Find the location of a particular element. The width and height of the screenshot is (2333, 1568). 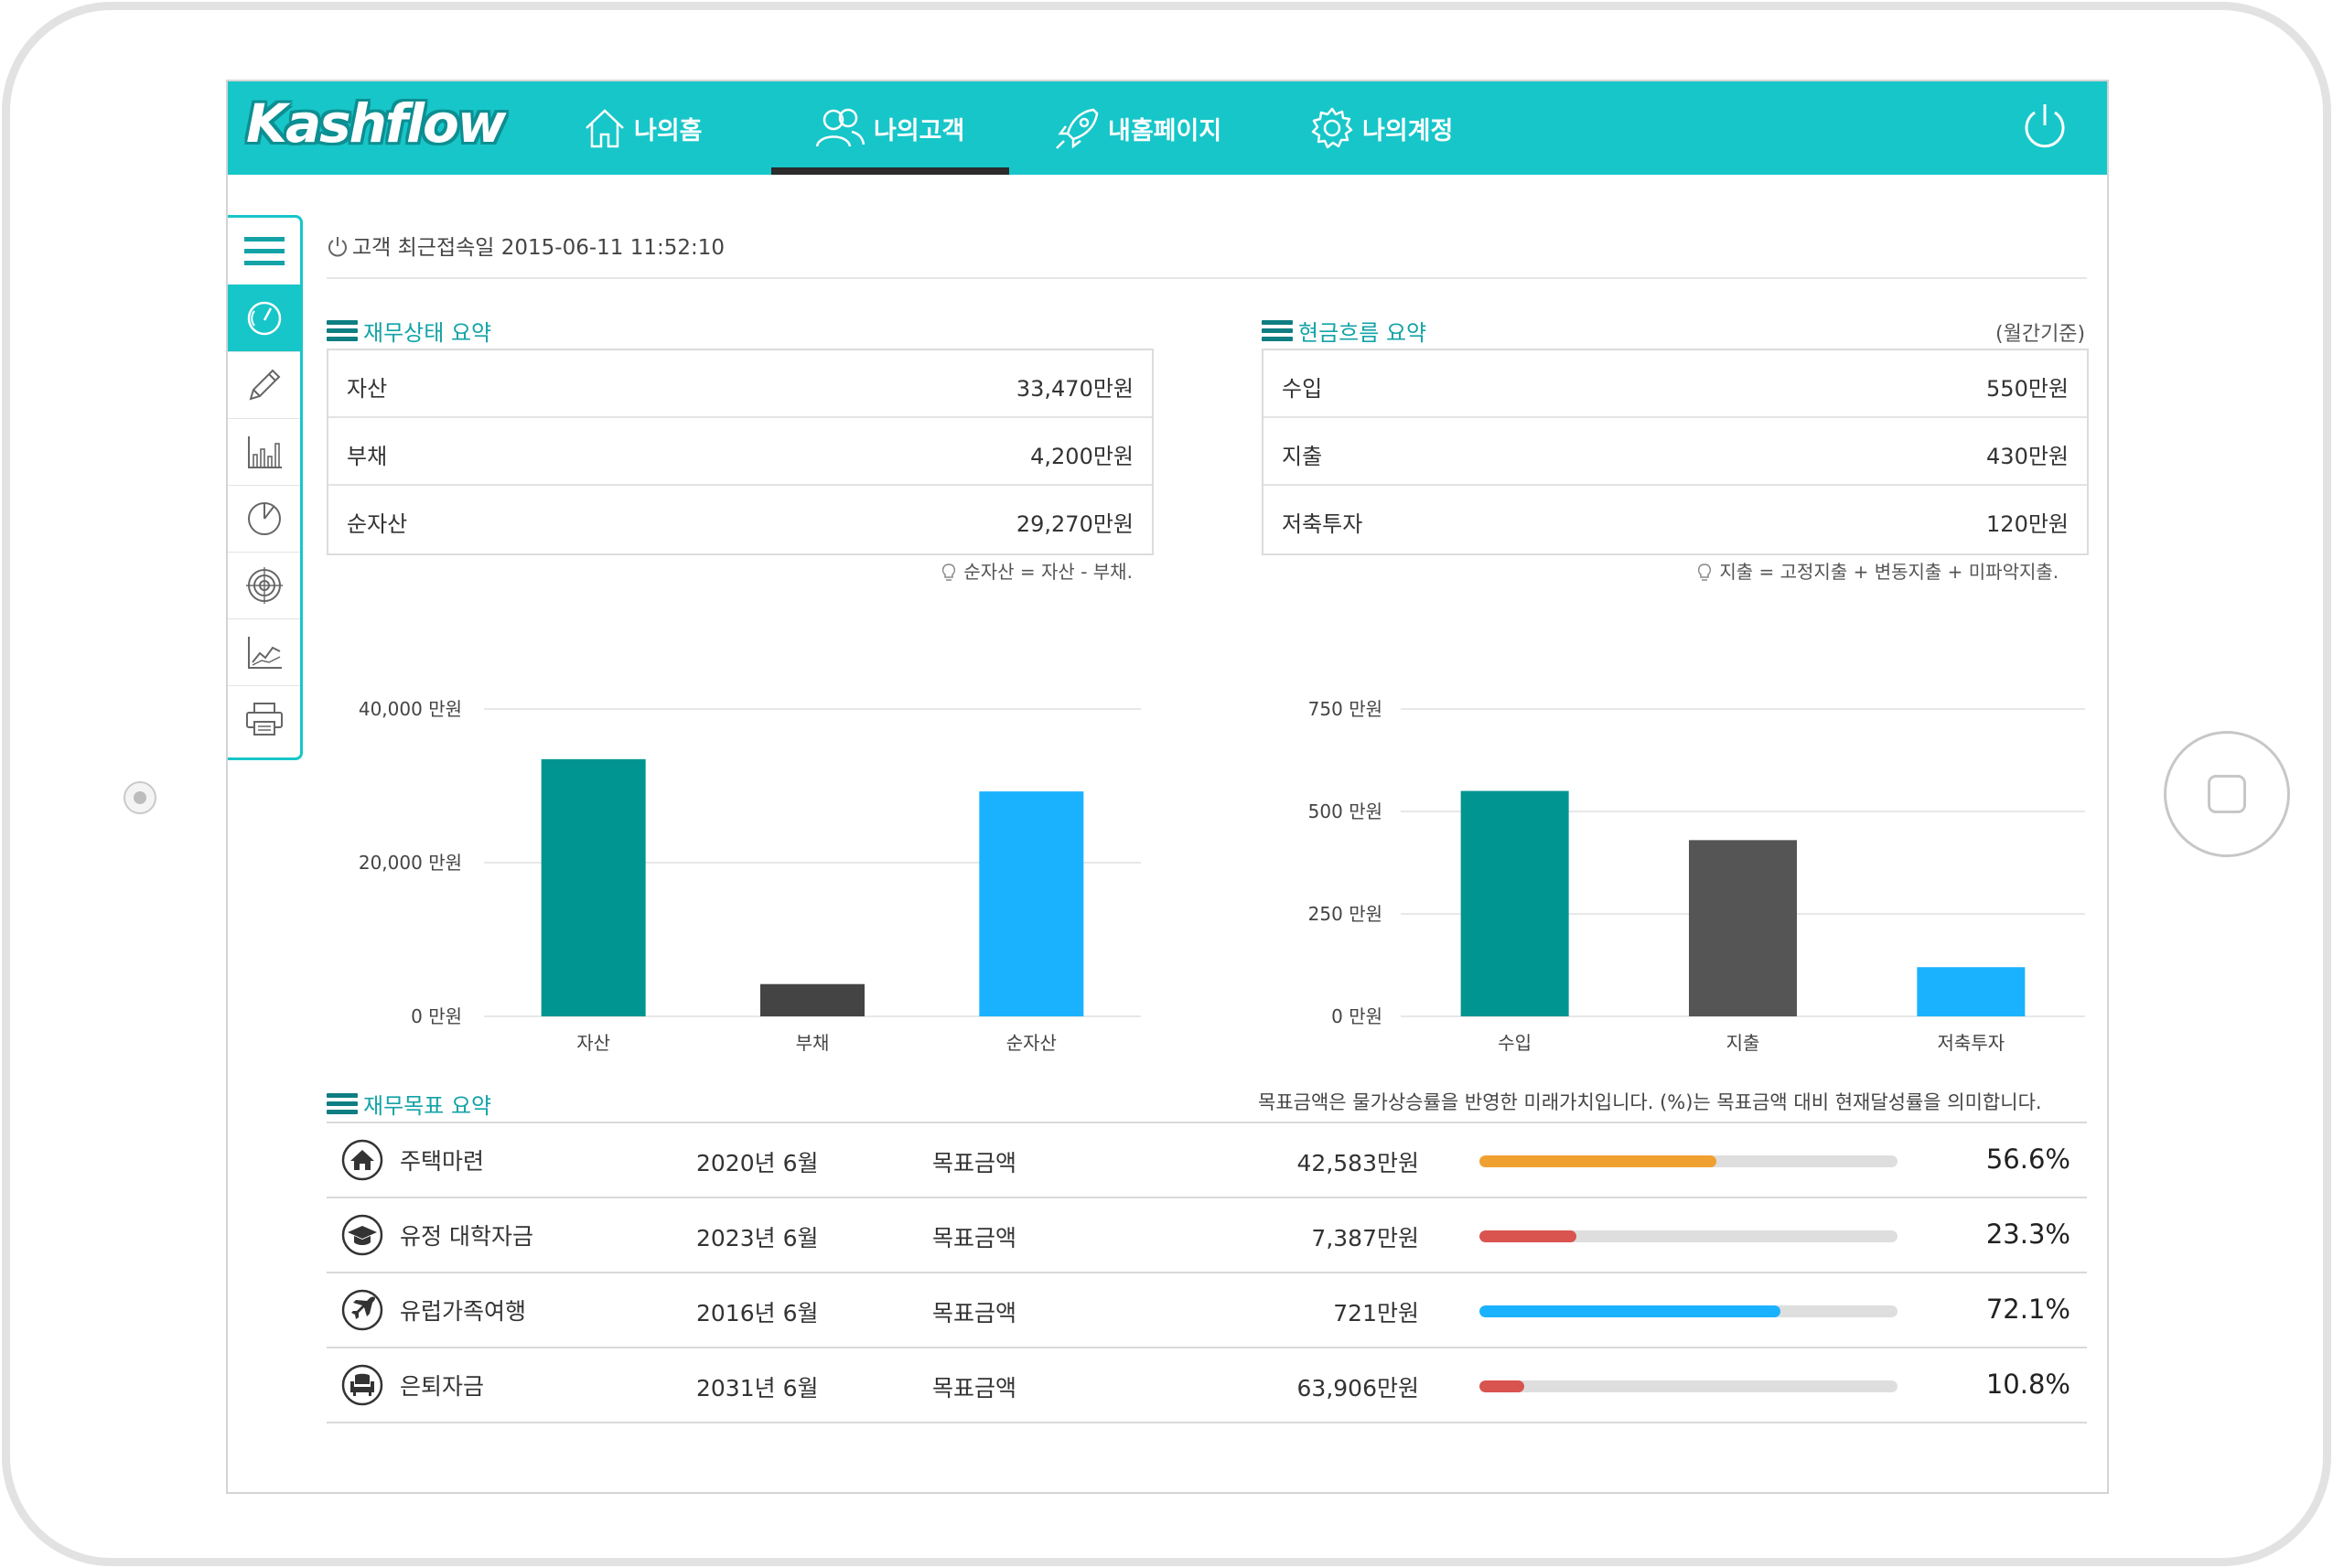

table-row: 자산 33,470만원 is located at coordinates (740, 384).